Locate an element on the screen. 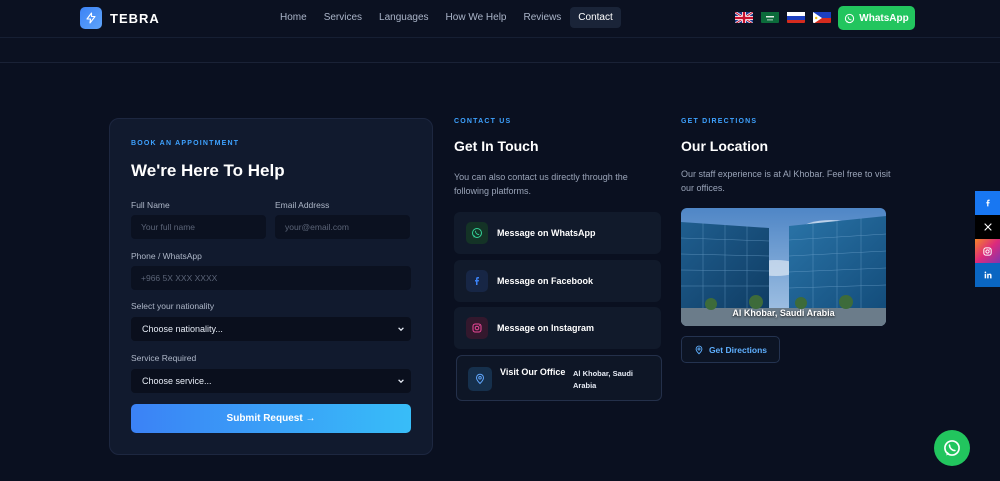  nav-languages: Languages is located at coordinates (404, 17).